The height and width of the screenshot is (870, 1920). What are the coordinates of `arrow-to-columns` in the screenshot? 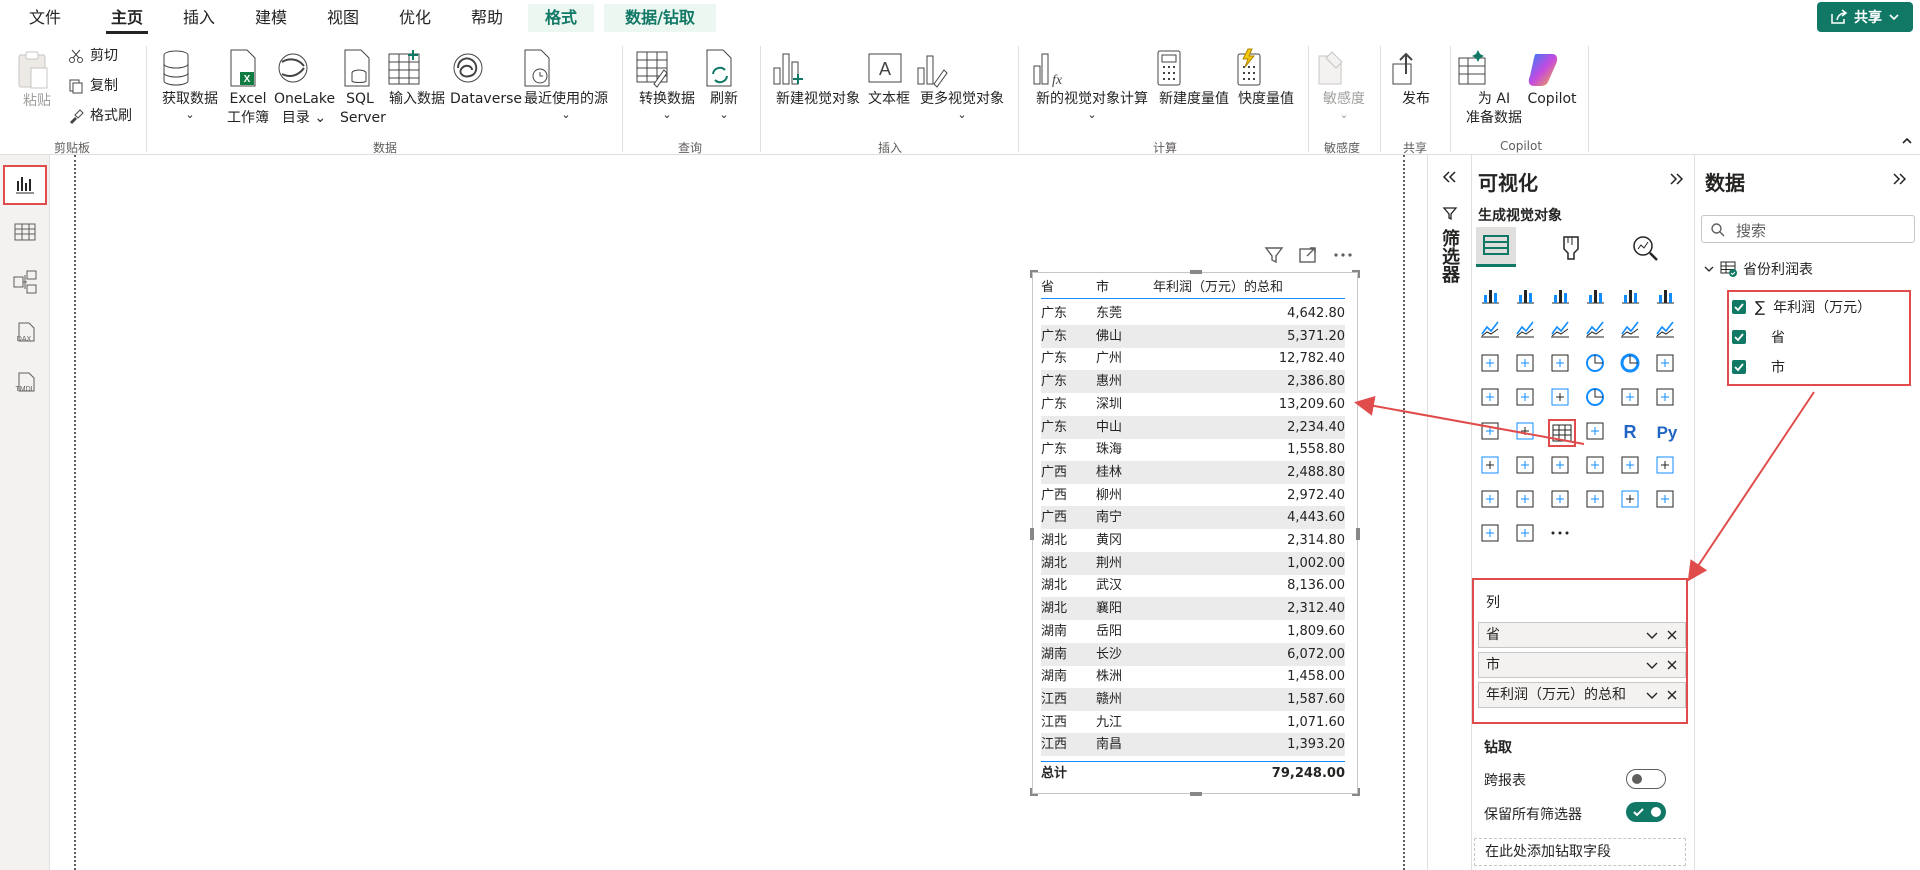 It's located at (1751, 486).